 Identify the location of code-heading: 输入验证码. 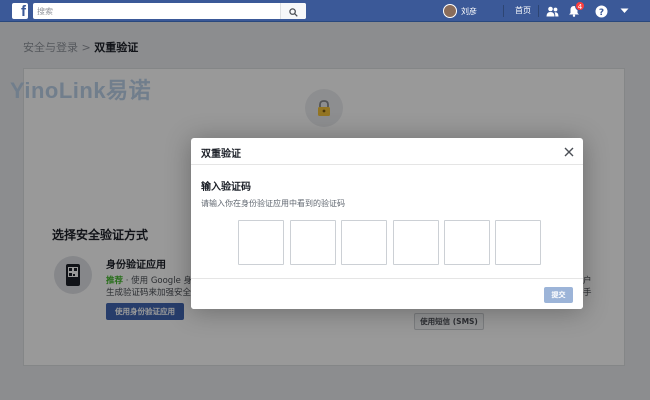
(226, 187).